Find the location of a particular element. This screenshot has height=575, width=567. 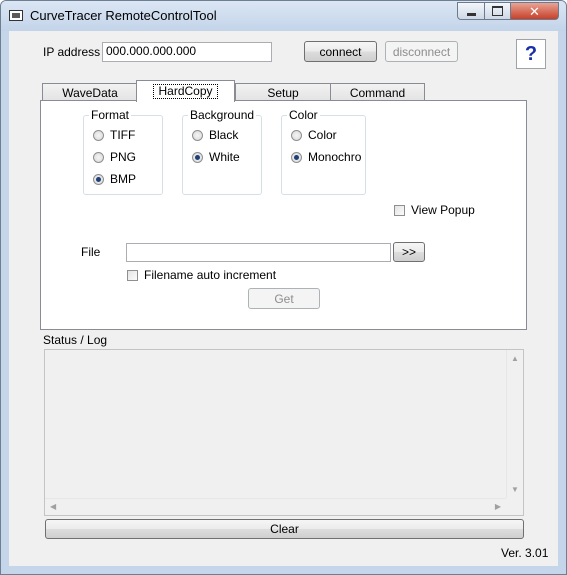

tab-label: HardCopy is located at coordinates (185, 91).